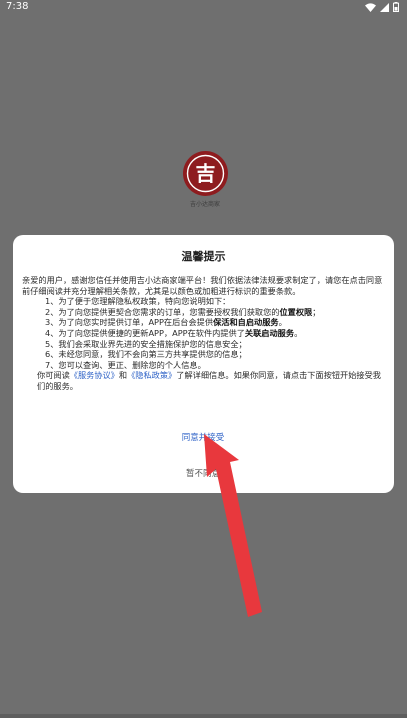 Image resolution: width=407 pixels, height=718 pixels. I want to click on privacy-policy-link: 《隐私政策》, so click(151, 375).